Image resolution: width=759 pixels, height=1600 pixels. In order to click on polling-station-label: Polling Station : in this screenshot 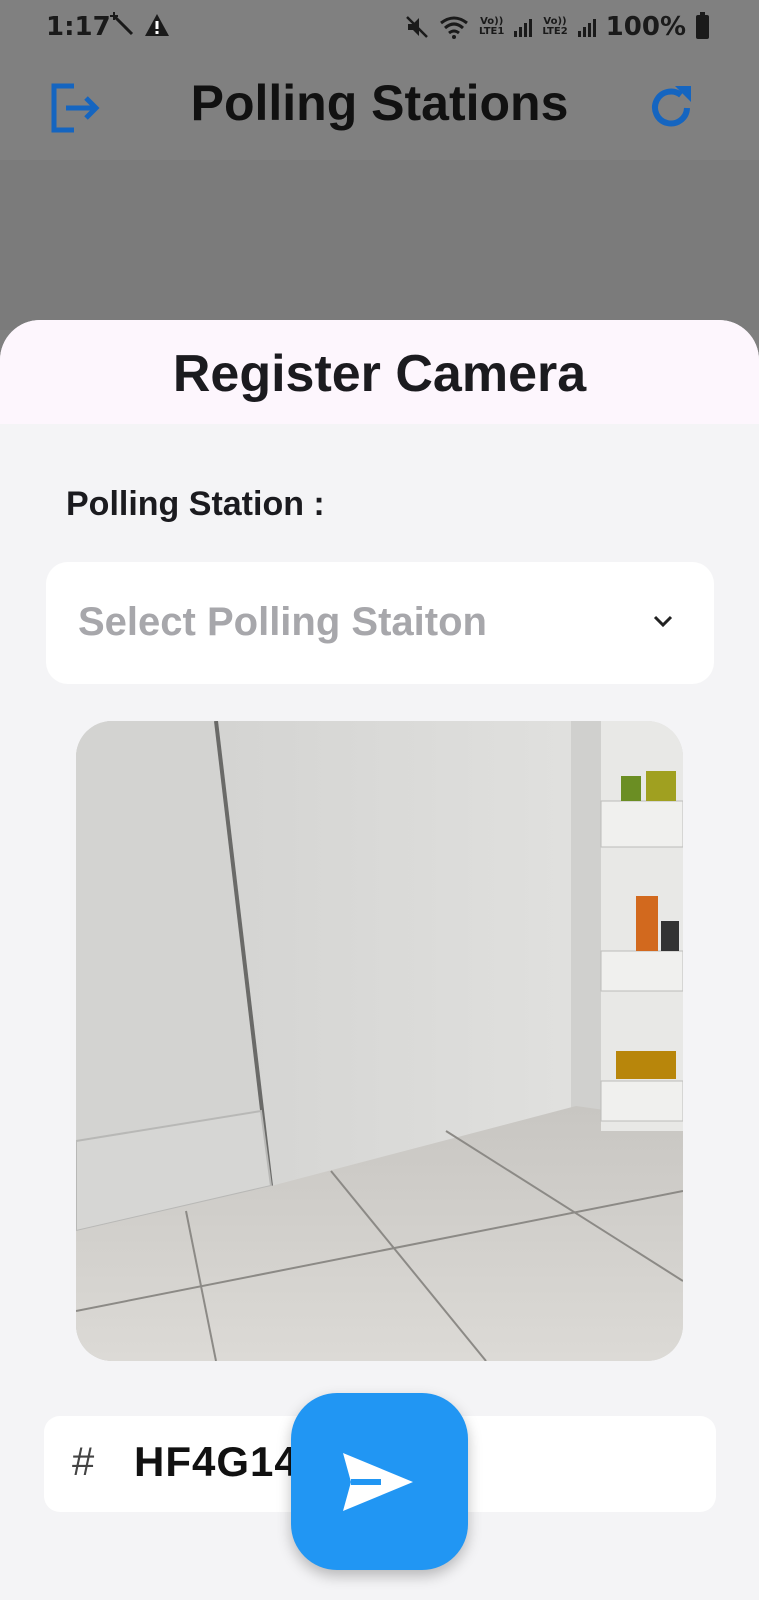, I will do `click(195, 504)`.